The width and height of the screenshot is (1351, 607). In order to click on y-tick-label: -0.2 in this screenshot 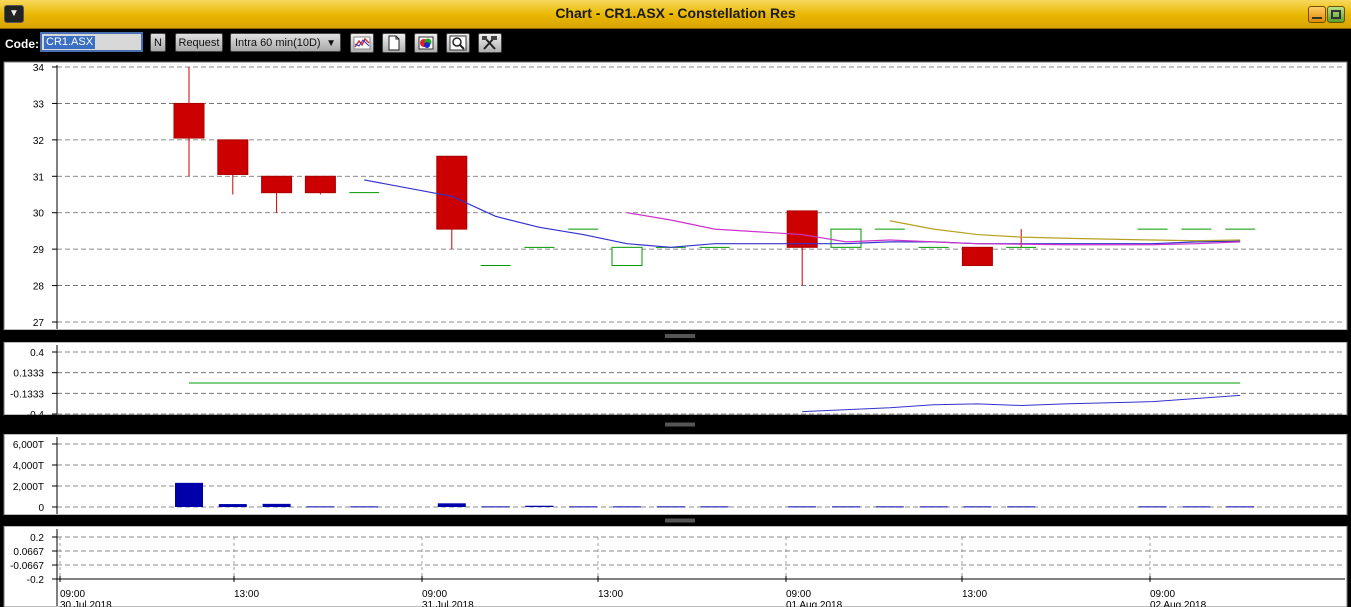, I will do `click(36, 580)`.